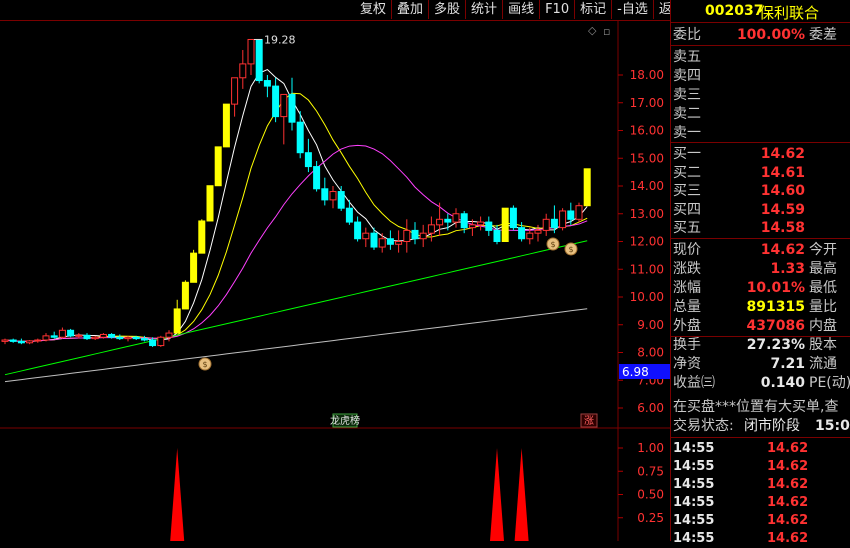 The image size is (850, 548). What do you see at coordinates (483, 9) in the screenshot?
I see `toolbar-button-3: 统计` at bounding box center [483, 9].